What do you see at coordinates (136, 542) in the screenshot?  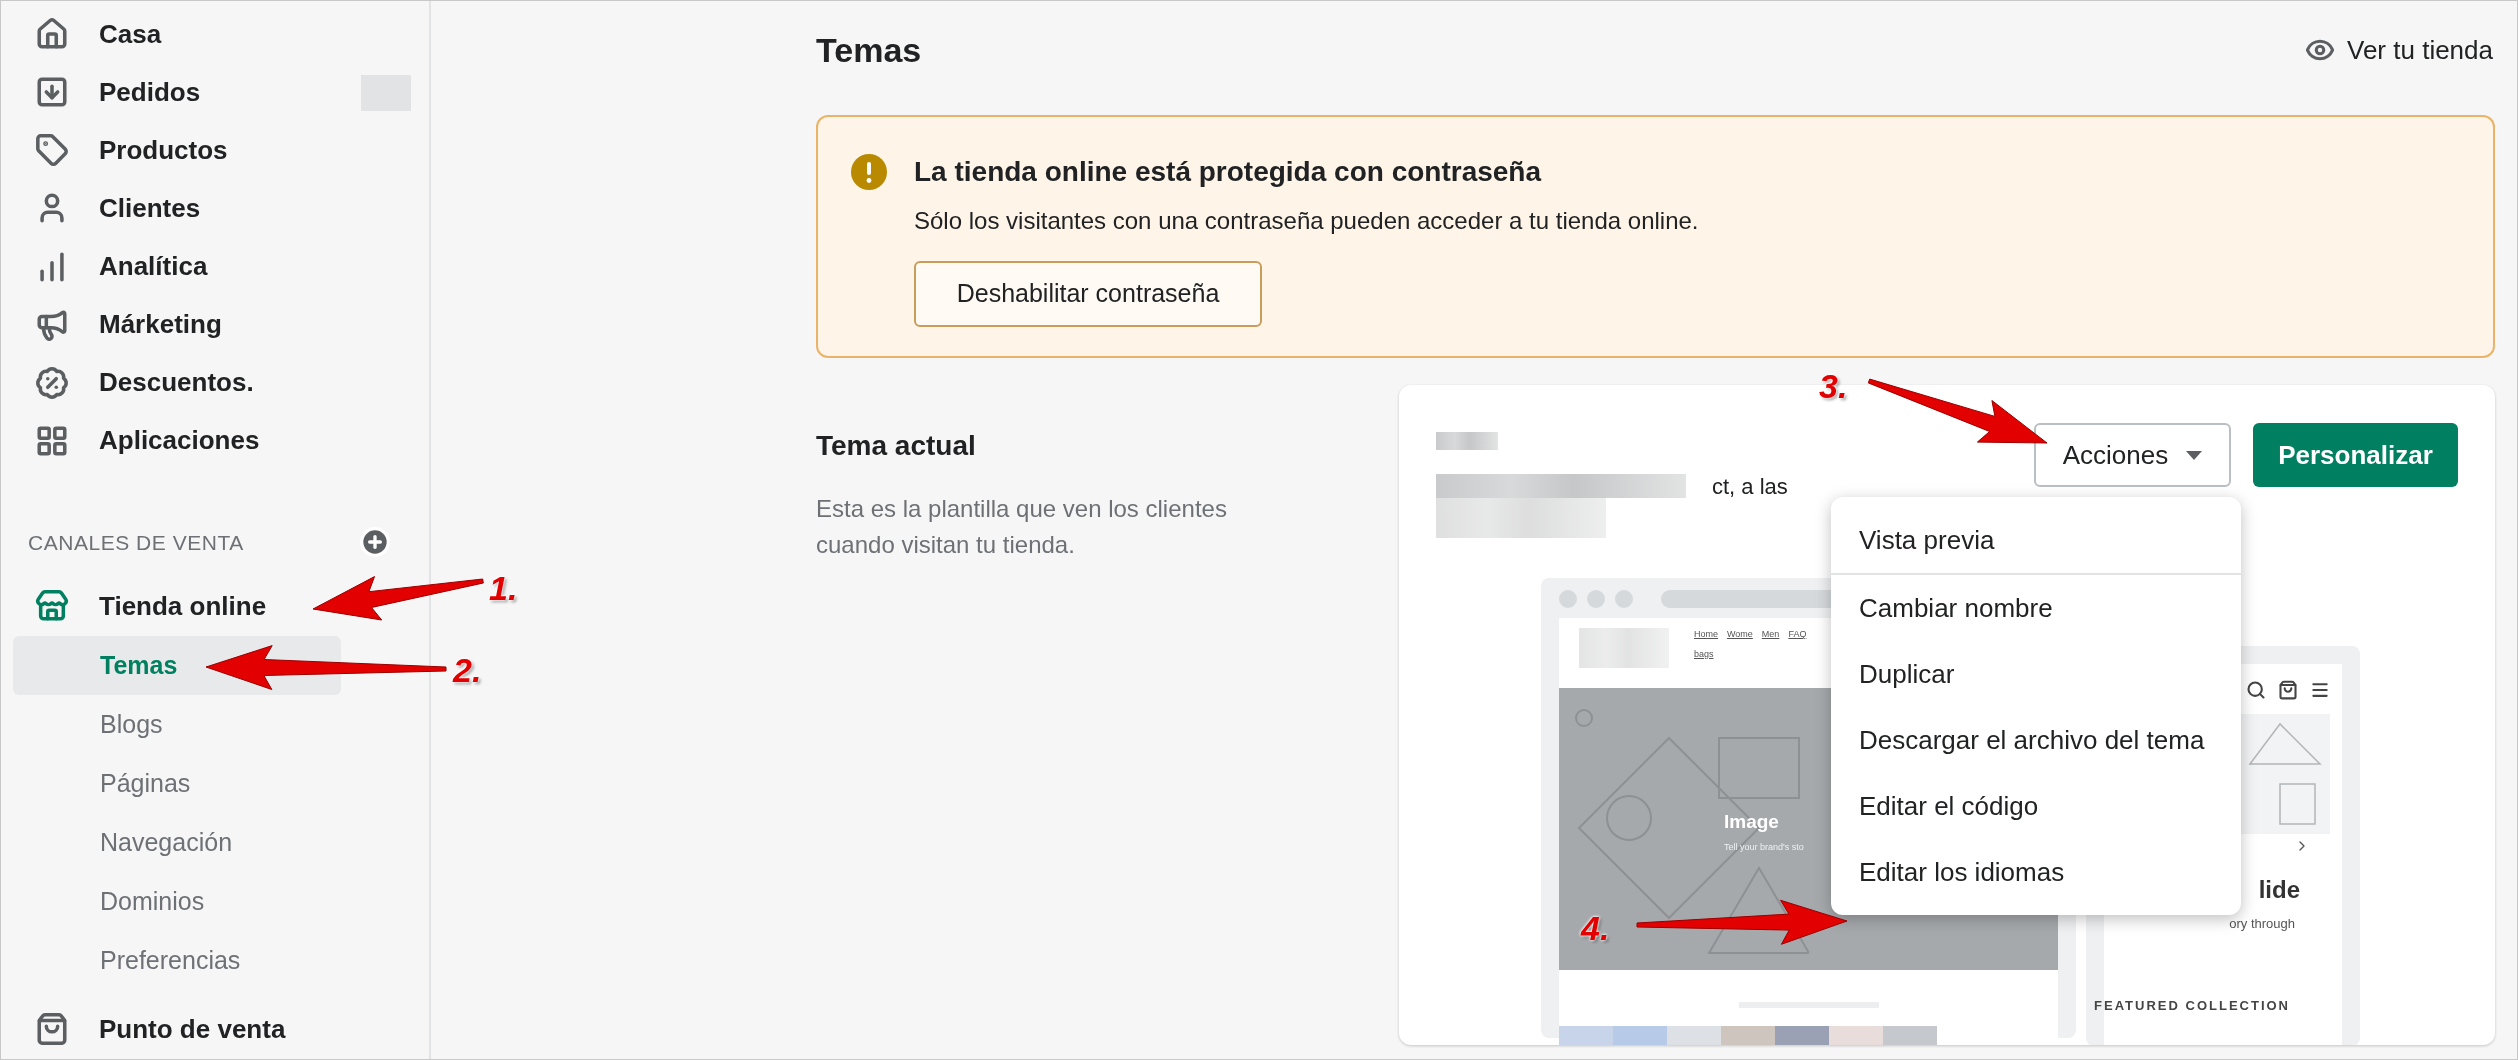 I see `section-heading: CANALES DE VENTA` at bounding box center [136, 542].